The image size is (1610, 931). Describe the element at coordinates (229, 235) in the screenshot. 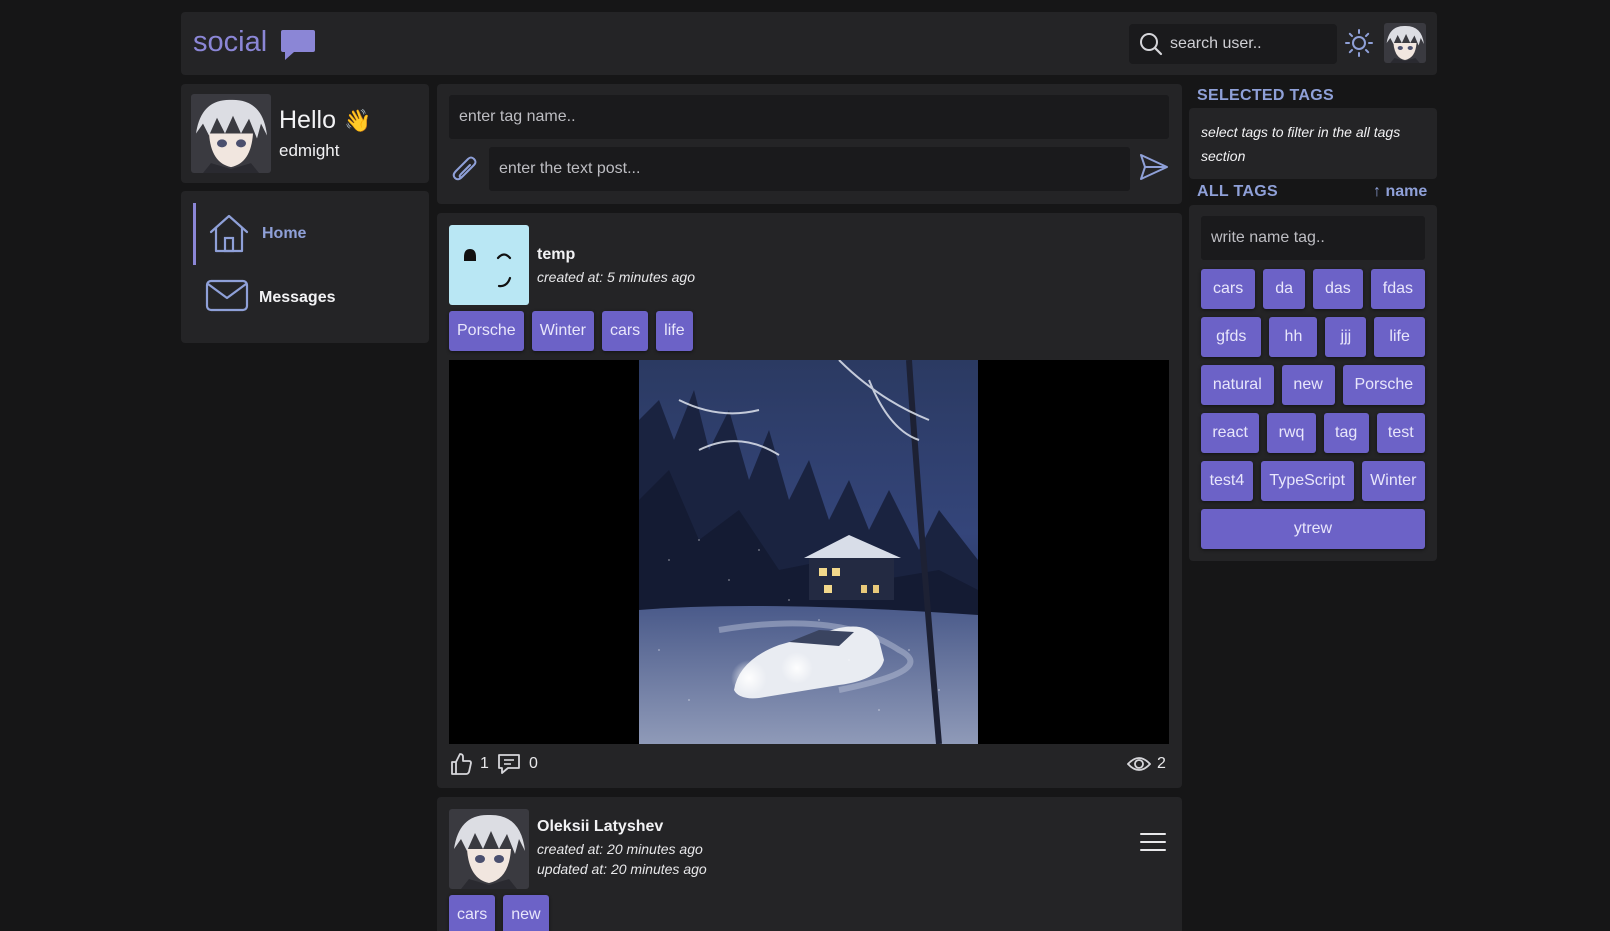

I see `home-icon` at that location.